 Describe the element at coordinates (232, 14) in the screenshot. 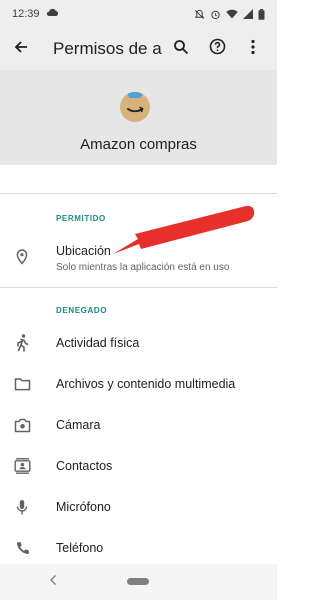

I see `wifi-icon` at that location.